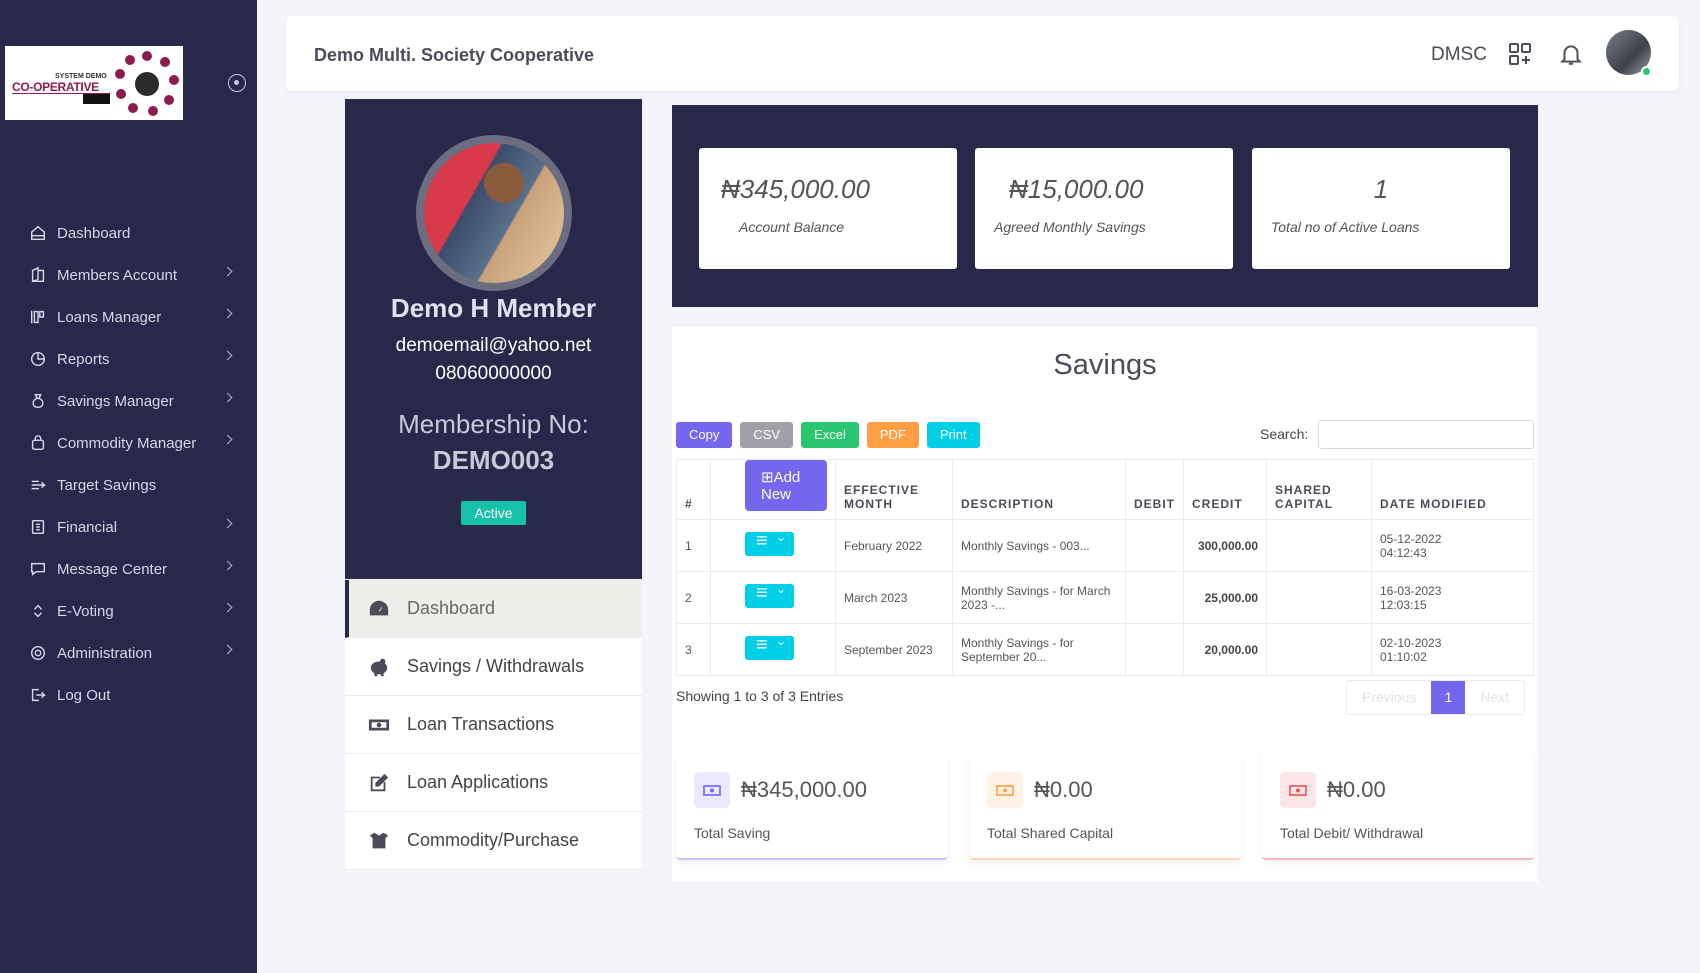  I want to click on profile-menu-savings-withdrawals: Savings / Withdrawals, so click(493, 667).